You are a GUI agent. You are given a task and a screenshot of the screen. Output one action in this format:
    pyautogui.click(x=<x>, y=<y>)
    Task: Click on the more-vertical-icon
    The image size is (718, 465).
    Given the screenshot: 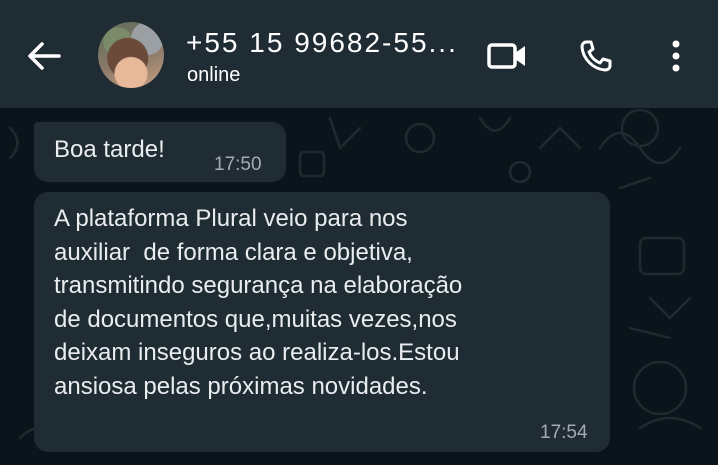 What is the action you would take?
    pyautogui.click(x=676, y=56)
    